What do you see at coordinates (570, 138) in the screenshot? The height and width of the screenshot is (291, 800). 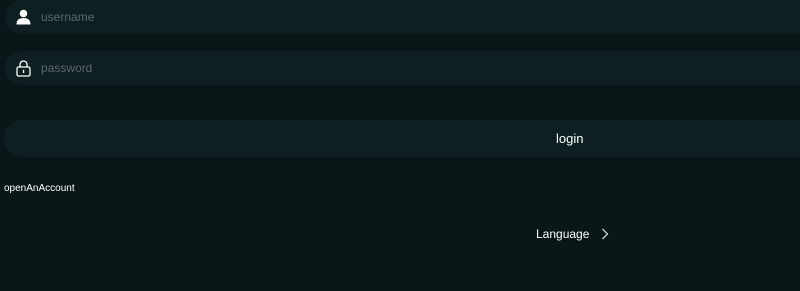 I see `login-label: login` at bounding box center [570, 138].